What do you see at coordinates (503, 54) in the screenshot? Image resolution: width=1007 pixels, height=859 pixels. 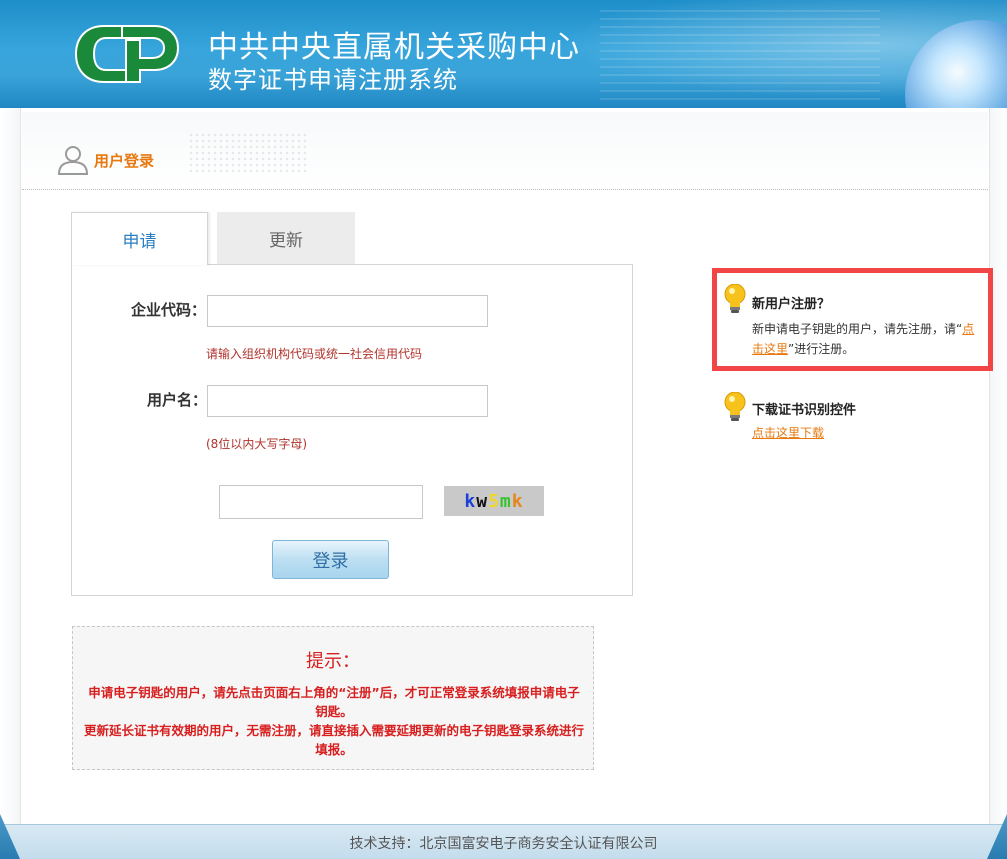 I see `header-banner: 中共中央直属机关采购中心 数字证书申请注册系统` at bounding box center [503, 54].